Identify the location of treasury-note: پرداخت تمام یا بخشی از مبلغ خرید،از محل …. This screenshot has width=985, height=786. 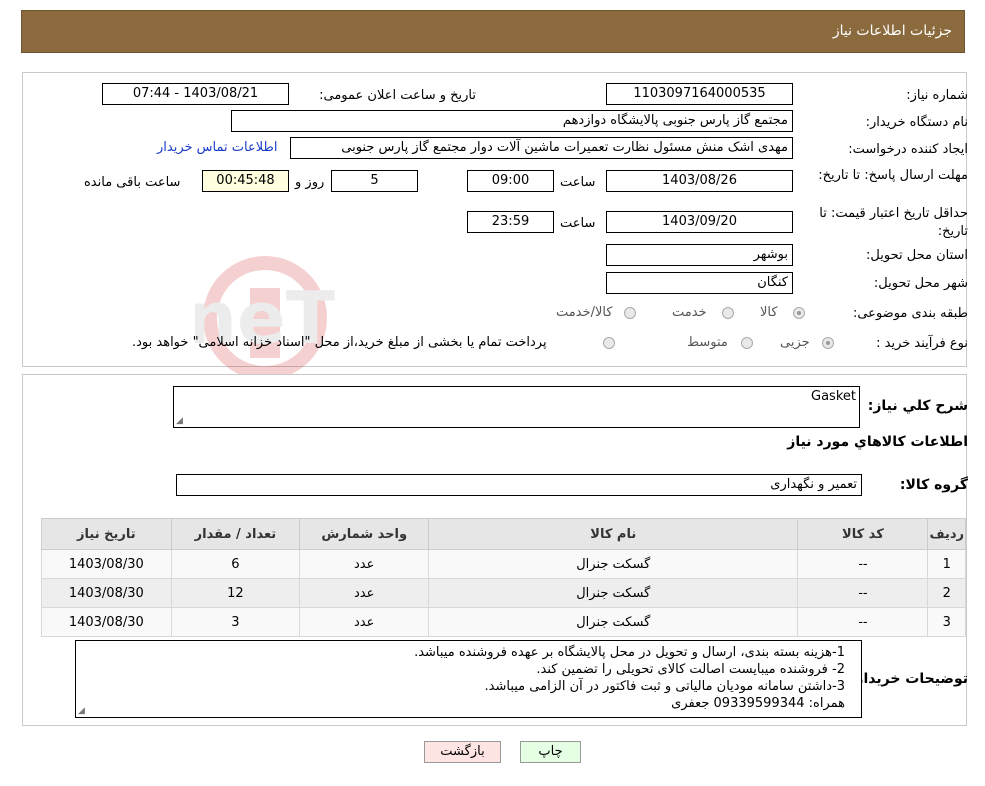
(339, 342).